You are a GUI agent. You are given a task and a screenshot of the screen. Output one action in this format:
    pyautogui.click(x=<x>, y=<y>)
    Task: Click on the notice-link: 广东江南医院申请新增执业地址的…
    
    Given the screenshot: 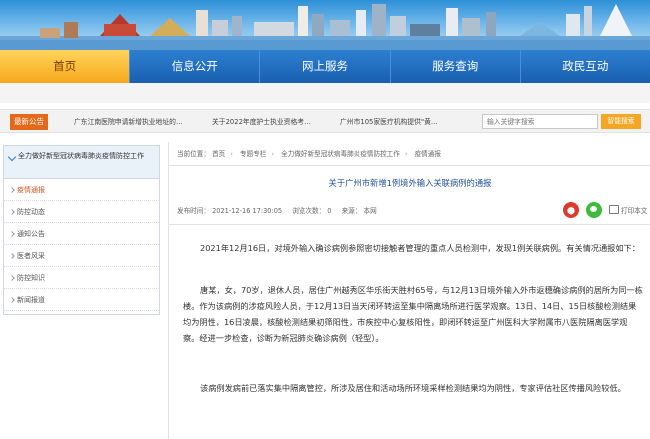 What is the action you would take?
    pyautogui.click(x=128, y=122)
    